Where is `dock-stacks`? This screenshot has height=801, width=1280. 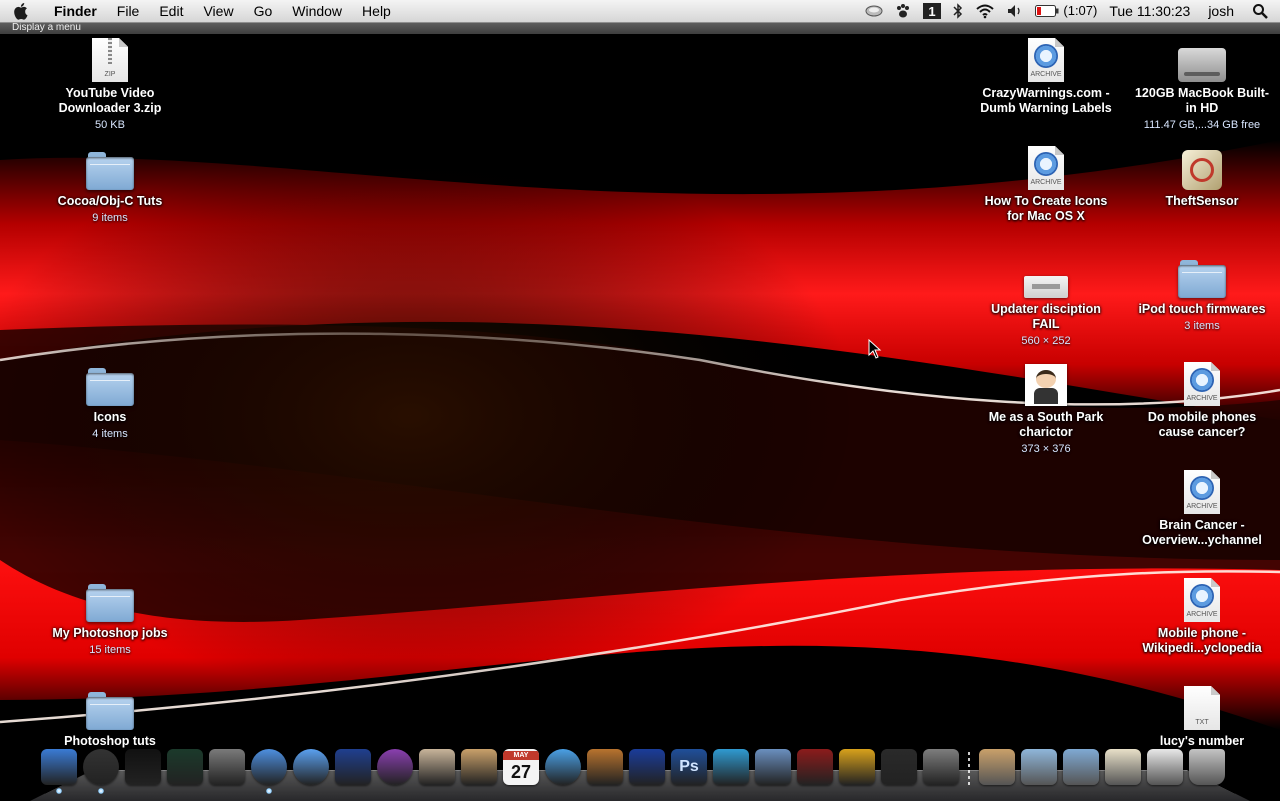 dock-stacks is located at coordinates (1102, 767).